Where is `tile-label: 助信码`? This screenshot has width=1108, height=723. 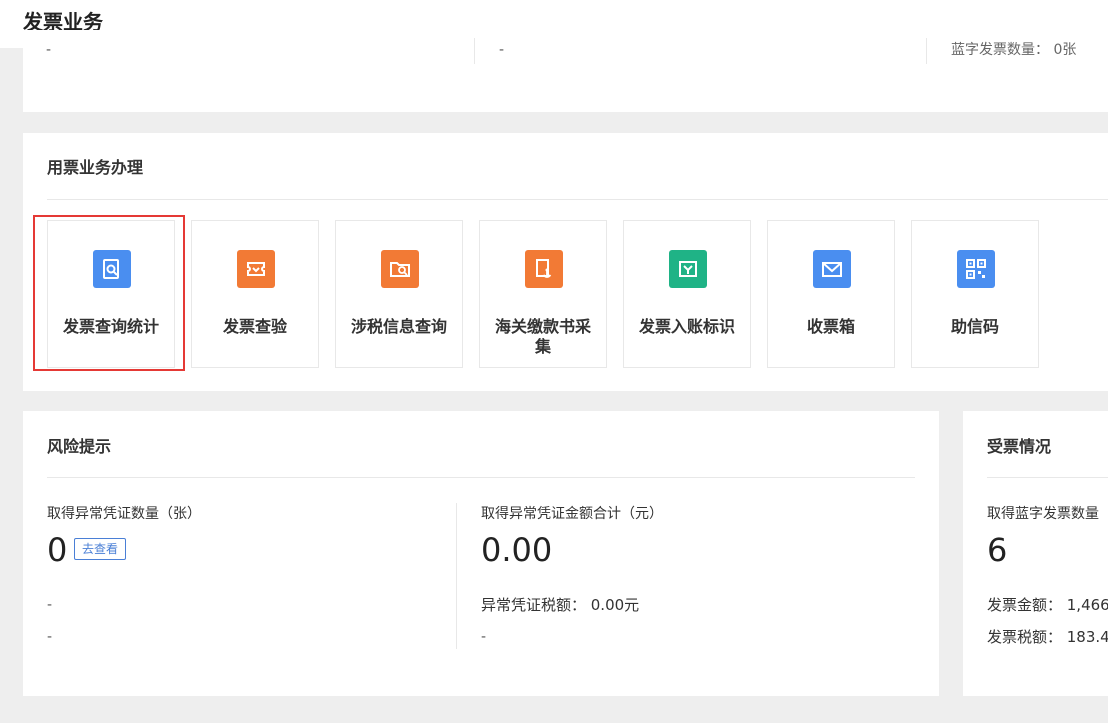
tile-label: 助信码 is located at coordinates (974, 326).